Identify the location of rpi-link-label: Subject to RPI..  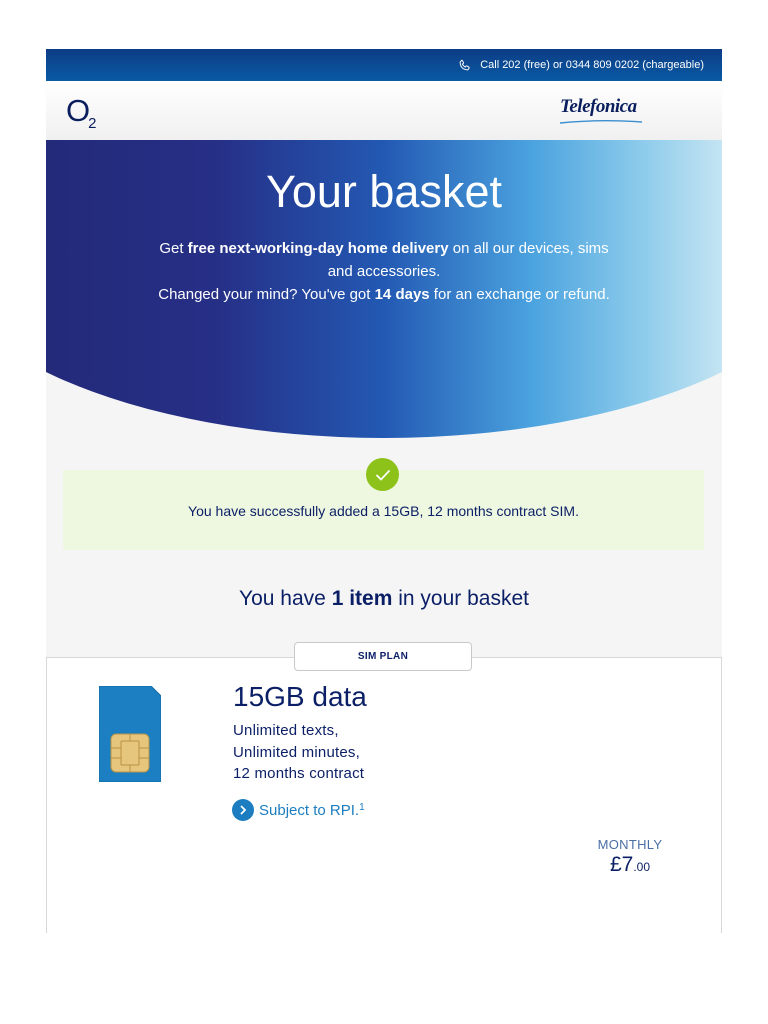
(309, 810).